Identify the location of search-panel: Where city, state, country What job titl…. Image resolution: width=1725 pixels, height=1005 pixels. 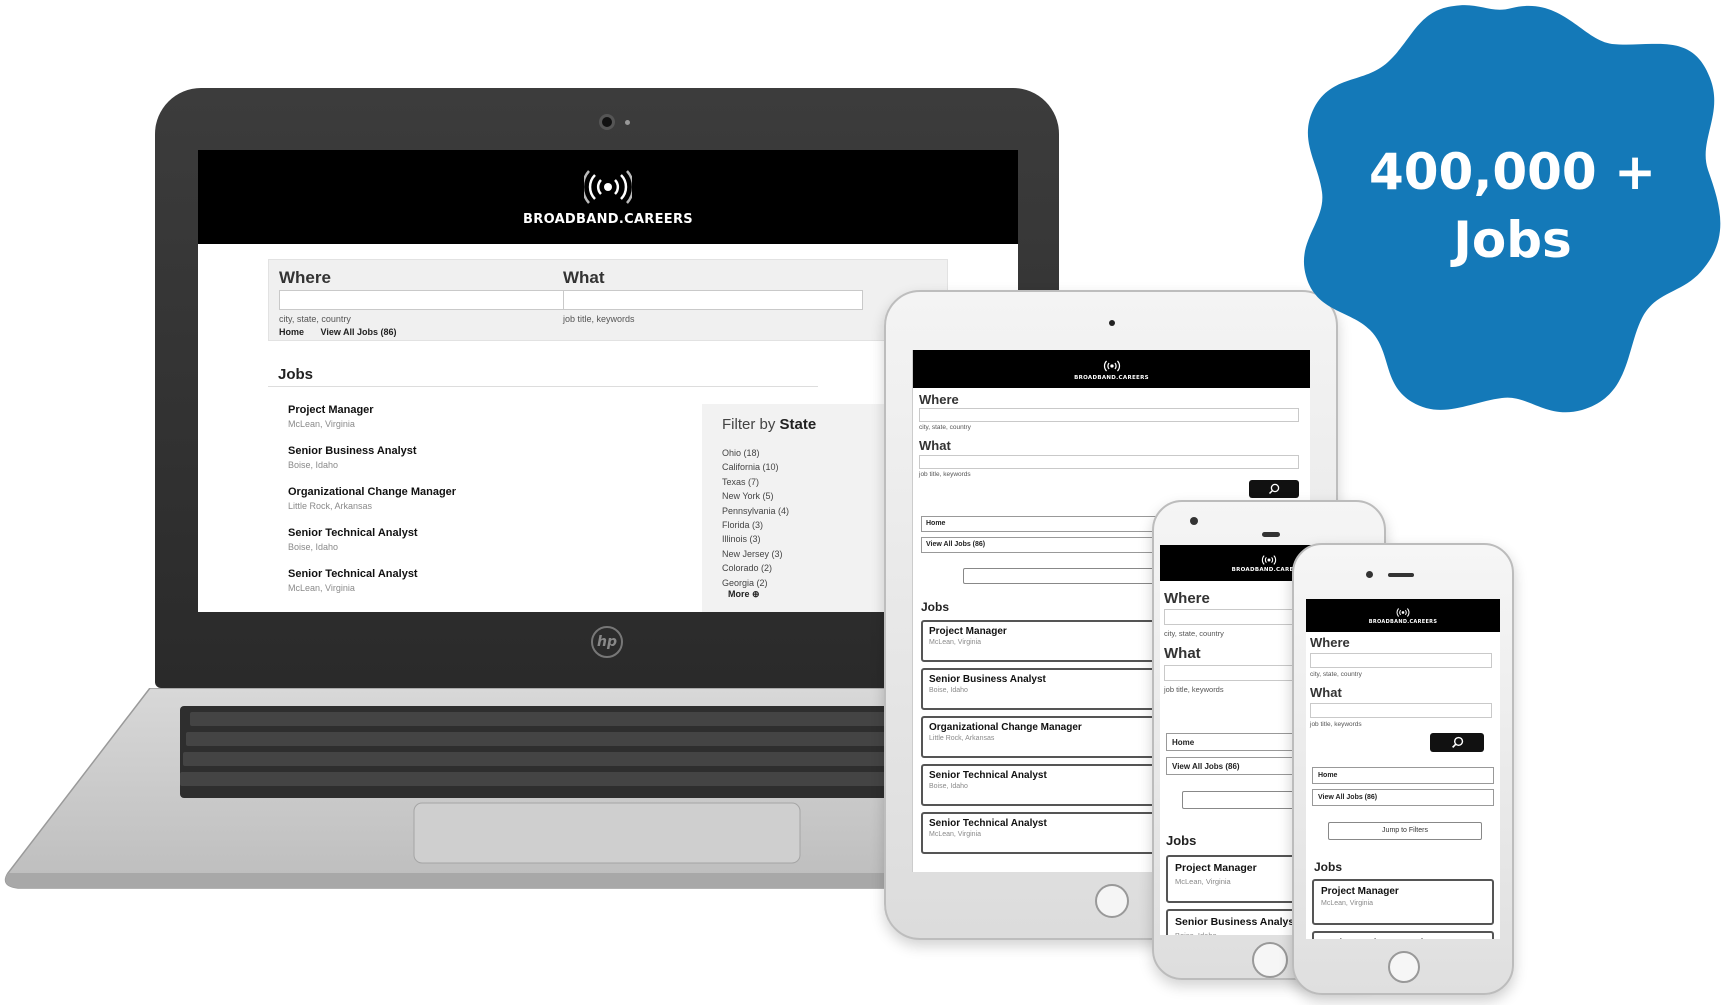
(608, 300).